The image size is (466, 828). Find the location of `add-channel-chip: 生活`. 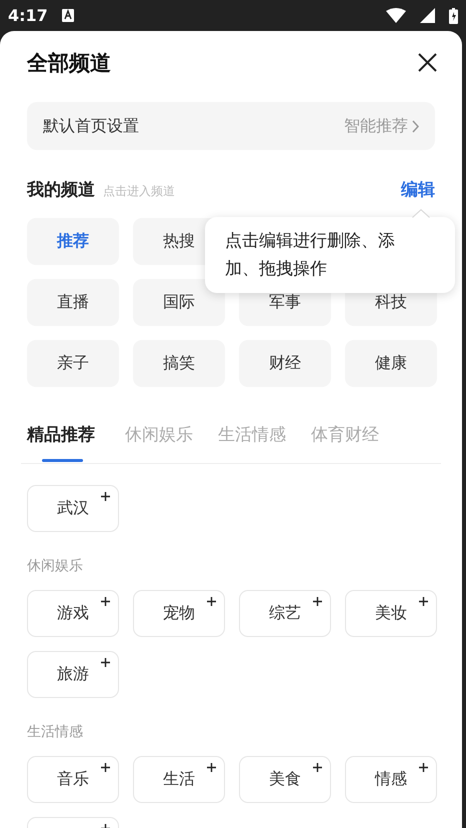

add-channel-chip: 生活 is located at coordinates (179, 779).